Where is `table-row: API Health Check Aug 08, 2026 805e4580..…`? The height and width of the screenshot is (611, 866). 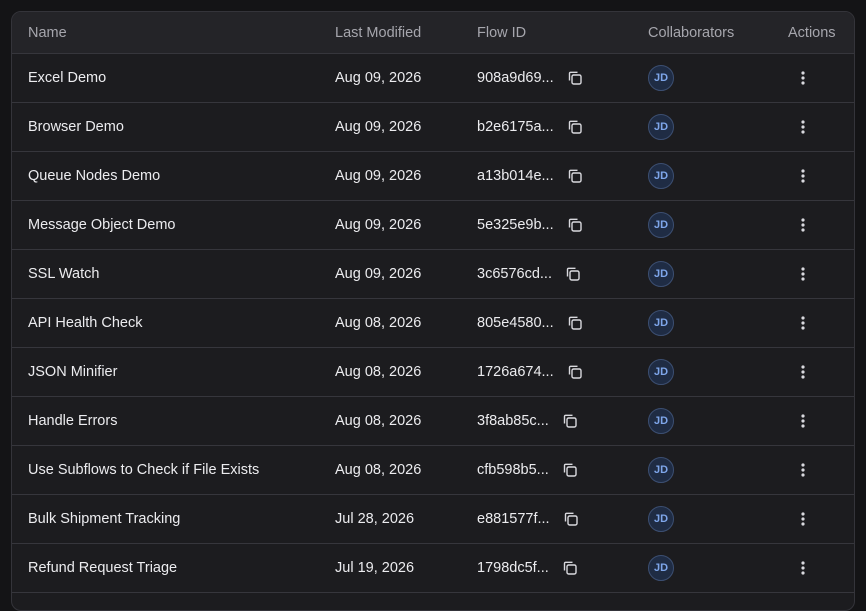 table-row: API Health Check Aug 08, 2026 805e4580..… is located at coordinates (433, 323).